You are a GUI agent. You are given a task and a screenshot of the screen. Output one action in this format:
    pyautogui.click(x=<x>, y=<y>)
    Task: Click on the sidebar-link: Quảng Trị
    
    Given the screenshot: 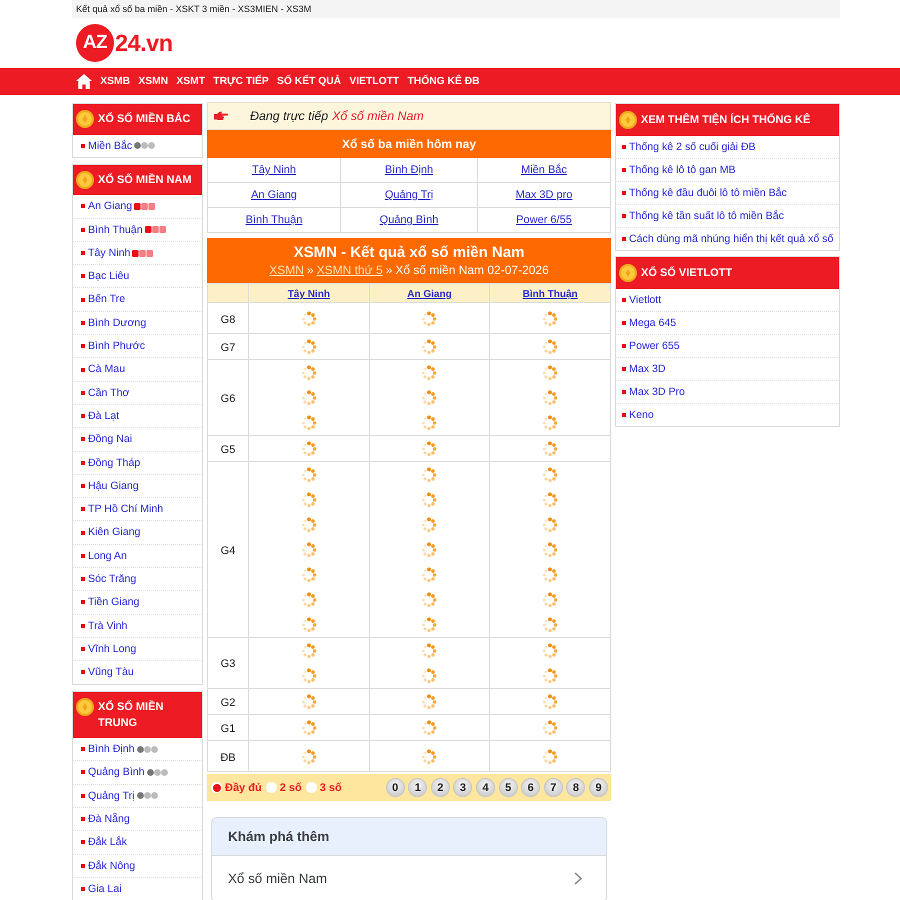 What is the action you would take?
    pyautogui.click(x=111, y=795)
    